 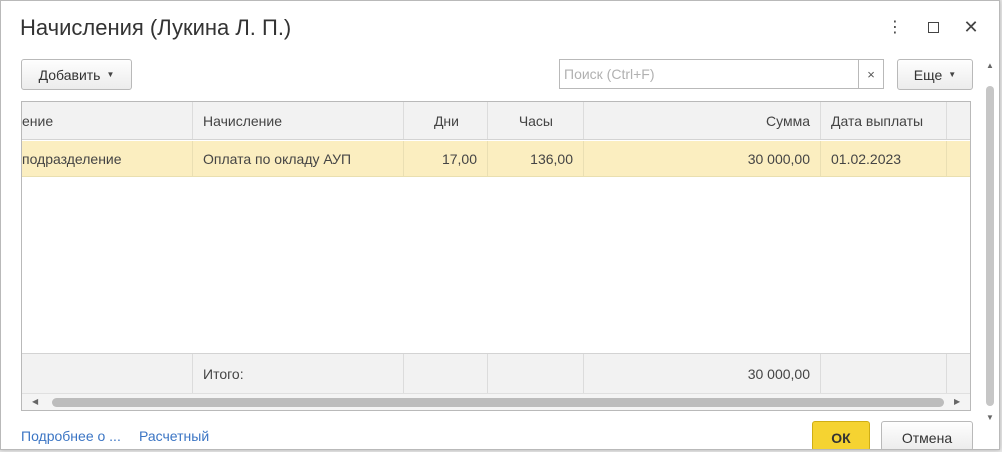 What do you see at coordinates (971, 27) in the screenshot?
I see `close-icon: ✕` at bounding box center [971, 27].